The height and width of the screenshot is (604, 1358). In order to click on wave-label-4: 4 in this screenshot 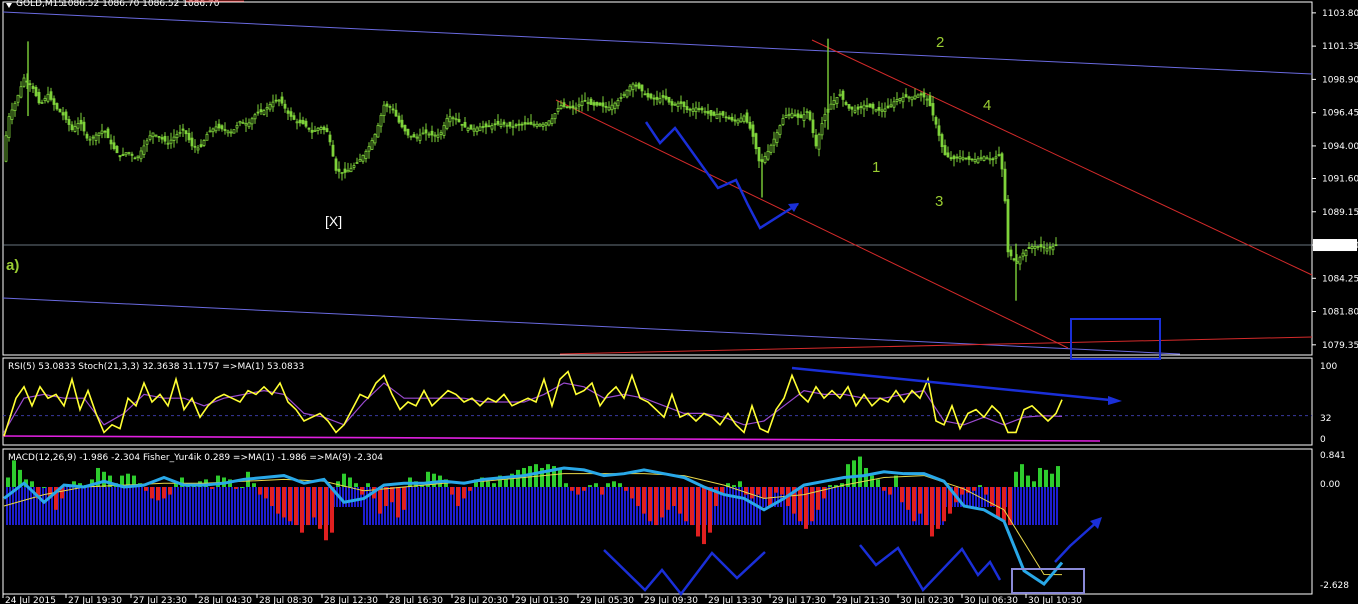, I will do `click(987, 105)`.